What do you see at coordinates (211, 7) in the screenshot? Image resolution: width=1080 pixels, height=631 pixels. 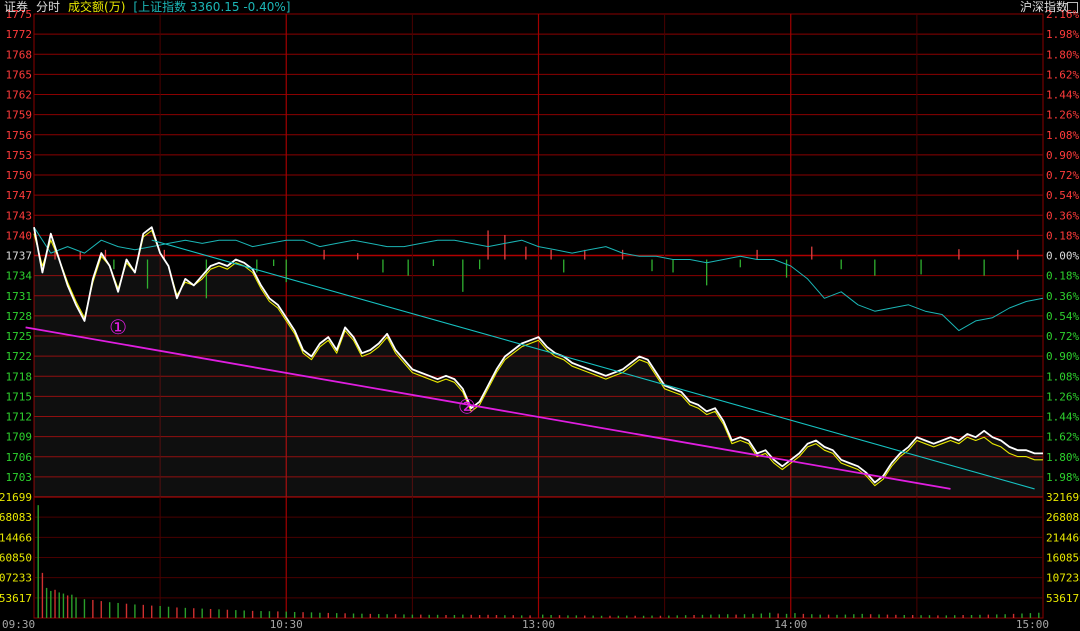 I see `header-segment: [上证指数 3360.15 -0.40%]` at bounding box center [211, 7].